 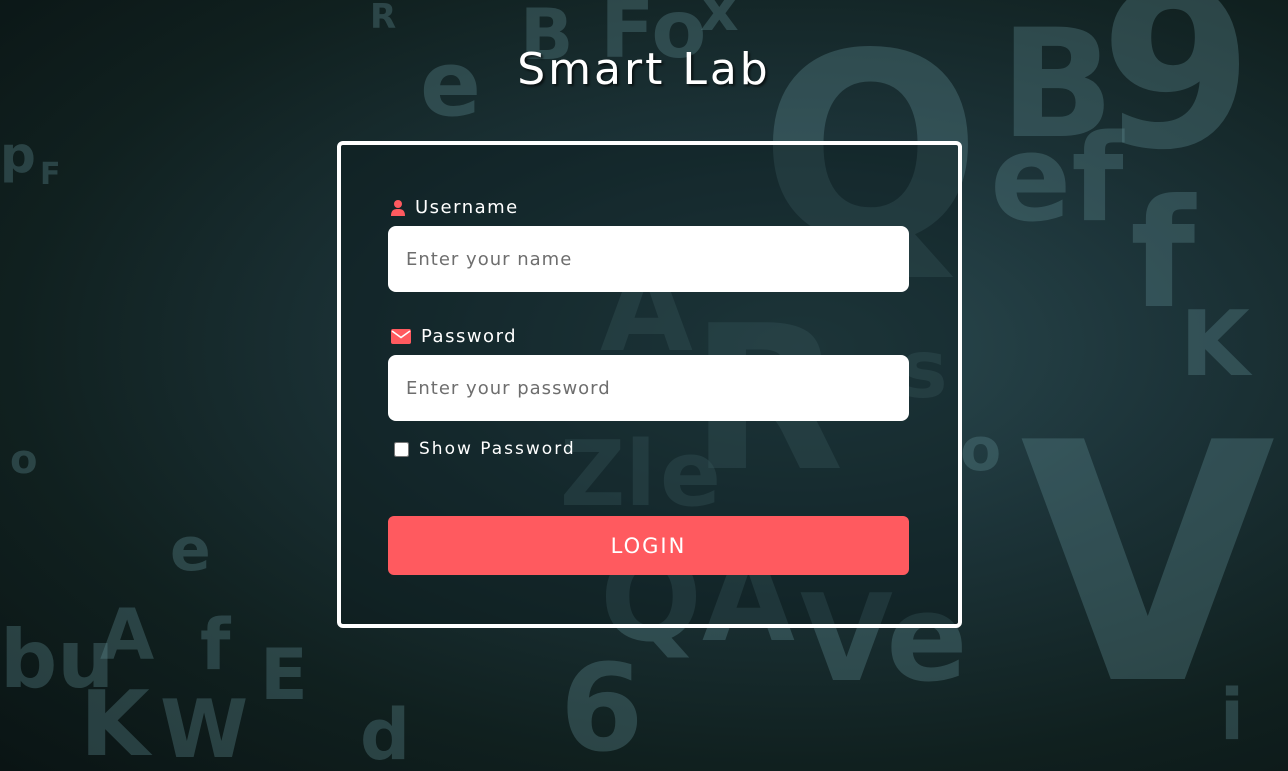 What do you see at coordinates (648, 259) in the screenshot?
I see `username-input` at bounding box center [648, 259].